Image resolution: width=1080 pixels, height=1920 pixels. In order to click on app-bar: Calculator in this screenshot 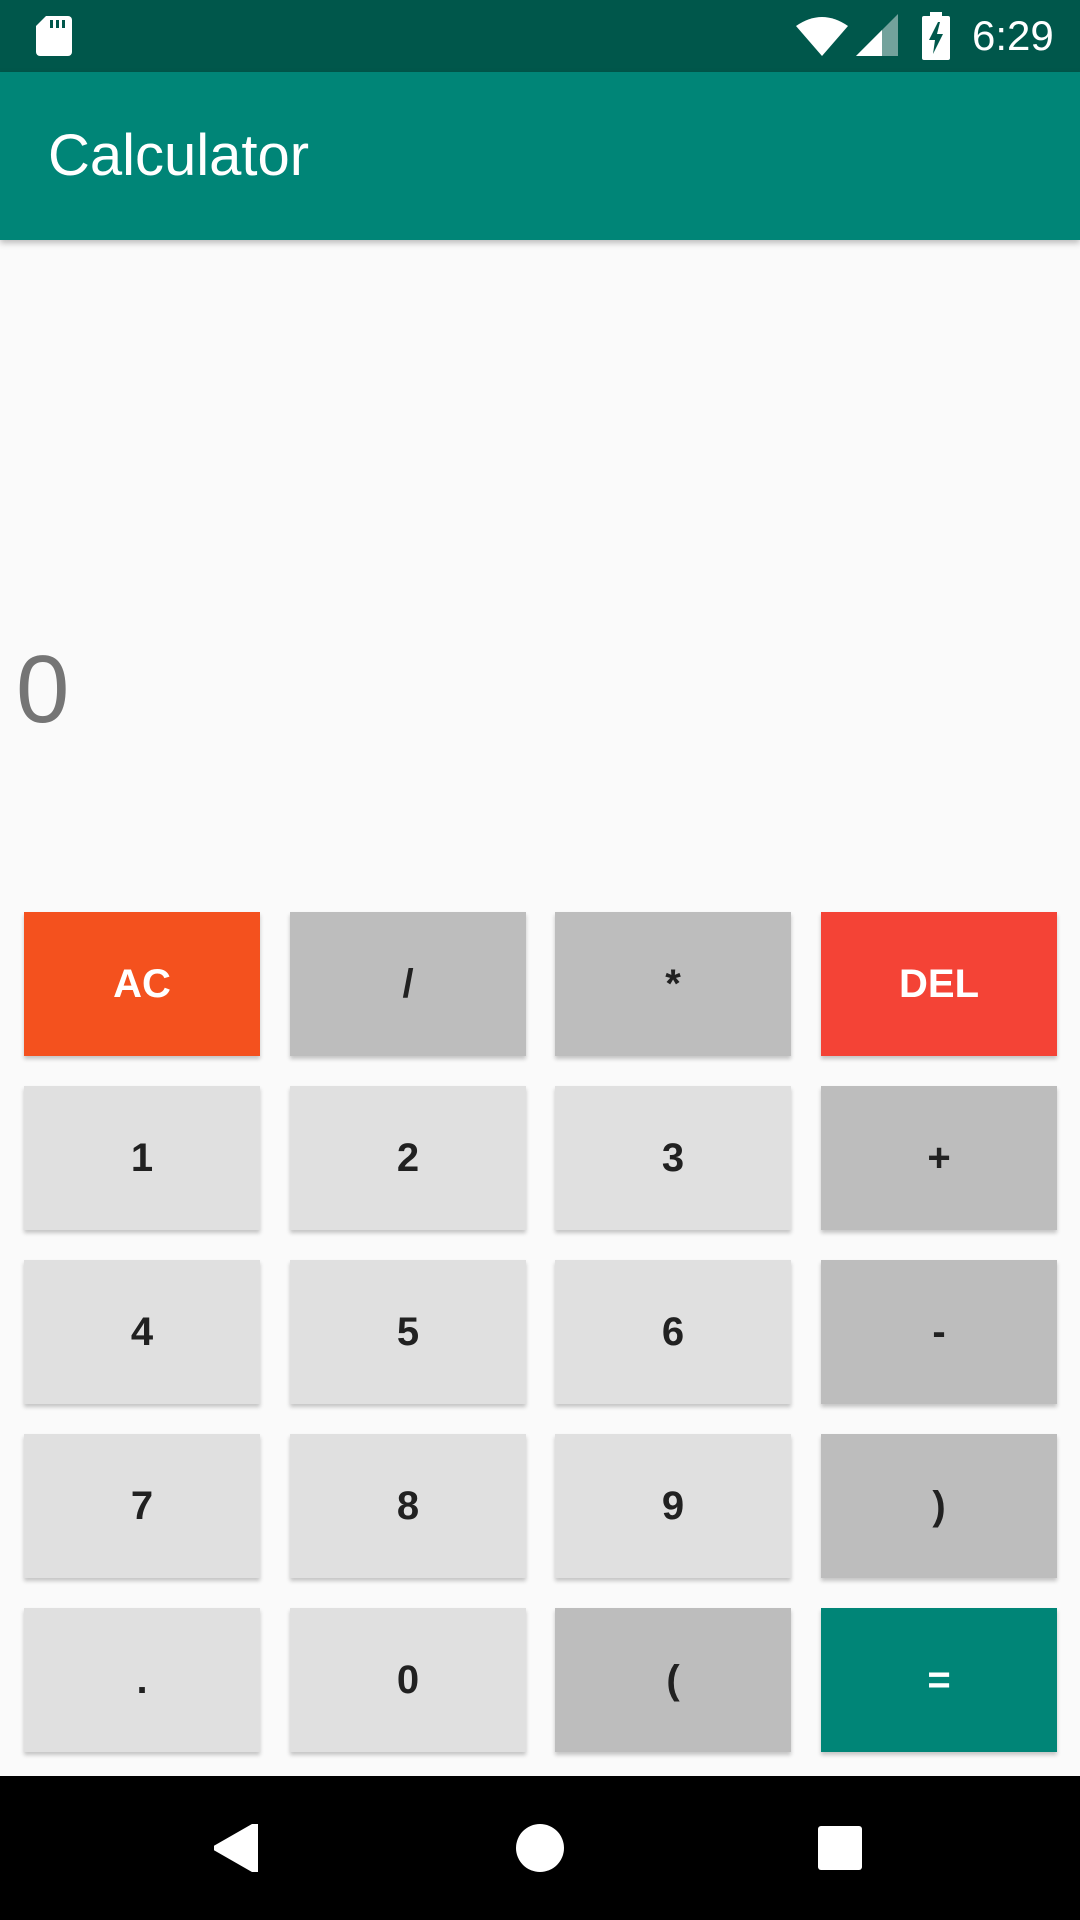, I will do `click(540, 156)`.